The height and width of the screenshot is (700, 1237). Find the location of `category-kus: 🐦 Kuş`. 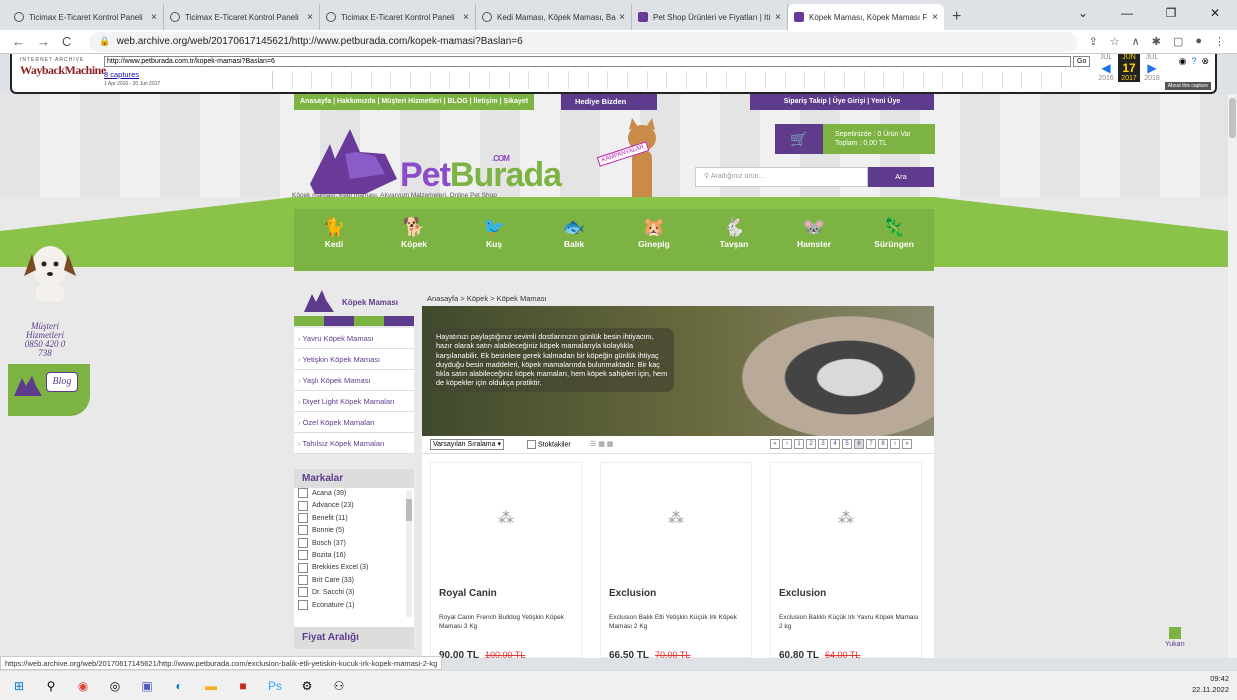

category-kus: 🐦 Kuş is located at coordinates (494, 240).